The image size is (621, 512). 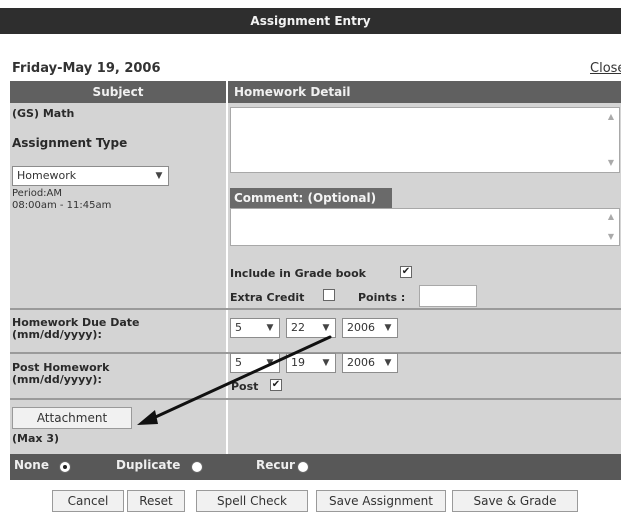 What do you see at coordinates (148, 465) in the screenshot?
I see `duplicate-label: Duplicate` at bounding box center [148, 465].